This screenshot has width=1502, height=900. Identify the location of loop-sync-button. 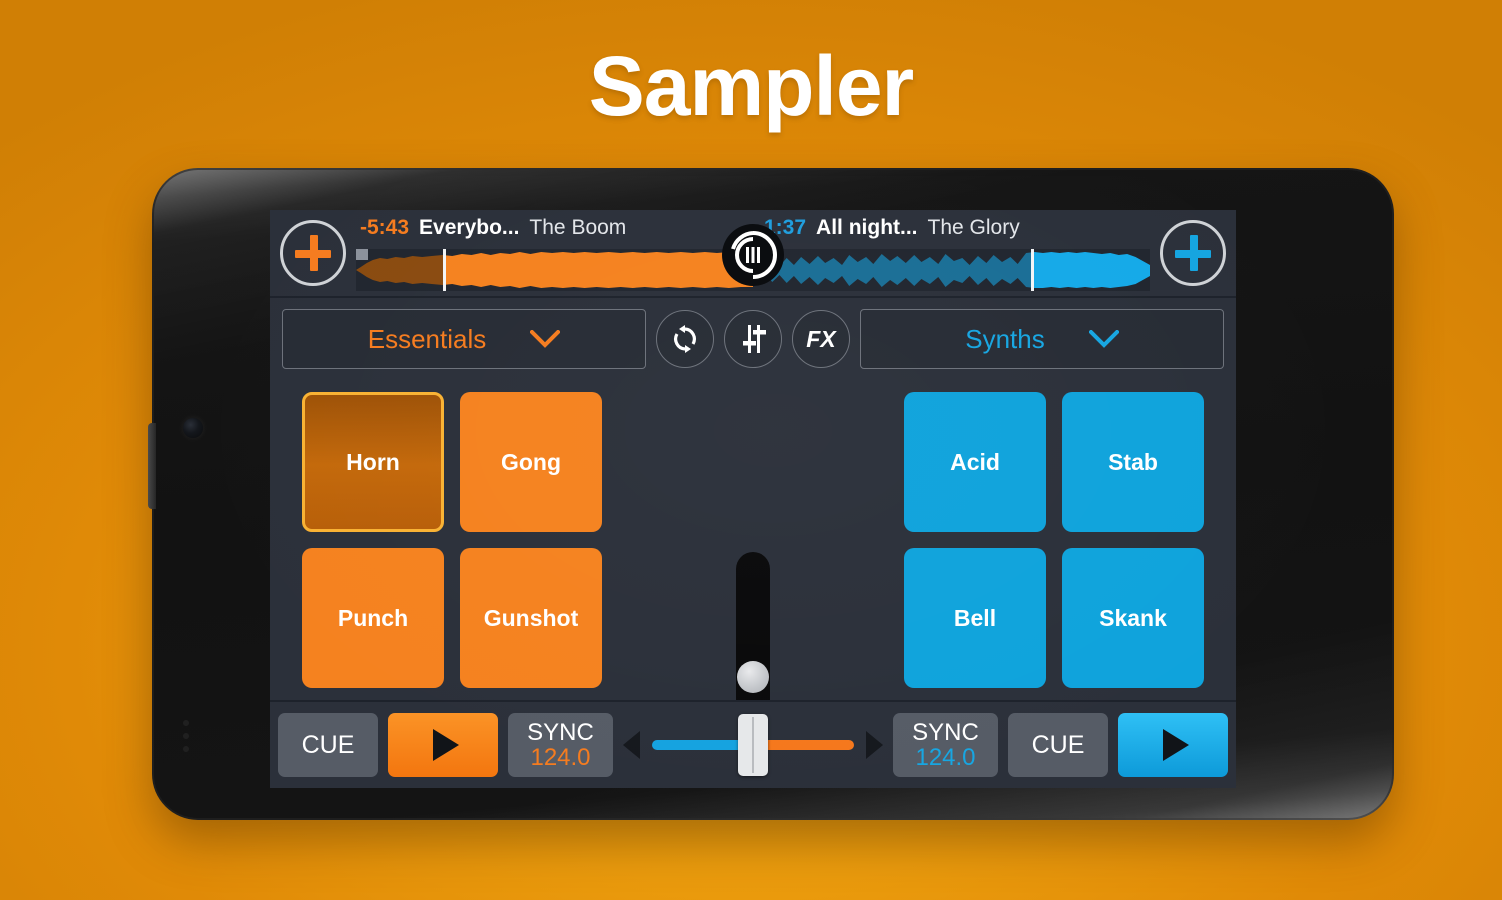
(685, 339).